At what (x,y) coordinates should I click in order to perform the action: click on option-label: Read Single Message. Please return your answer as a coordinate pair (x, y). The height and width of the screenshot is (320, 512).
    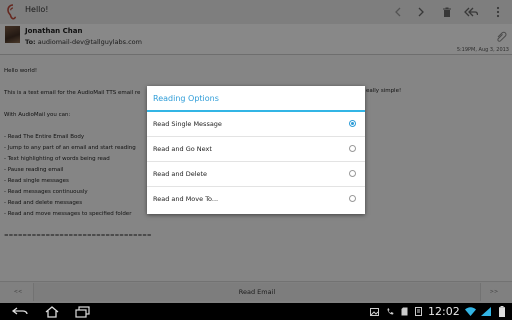
    Looking at the image, I should click on (187, 124).